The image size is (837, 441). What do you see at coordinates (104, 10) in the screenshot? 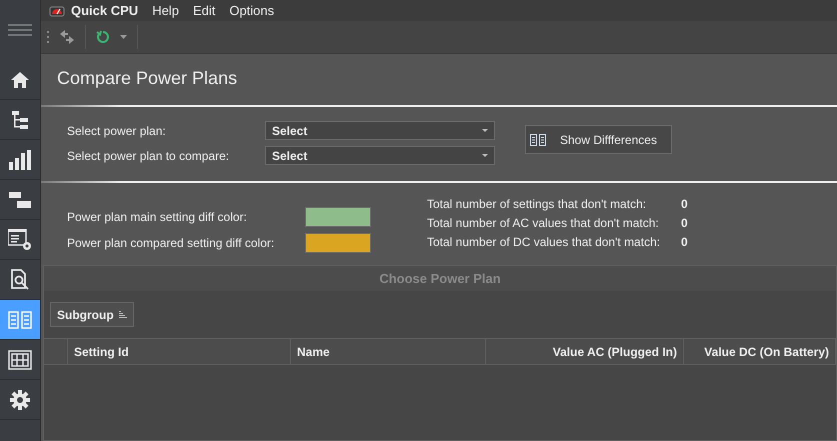
I see `app-title: Quick CPU` at bounding box center [104, 10].